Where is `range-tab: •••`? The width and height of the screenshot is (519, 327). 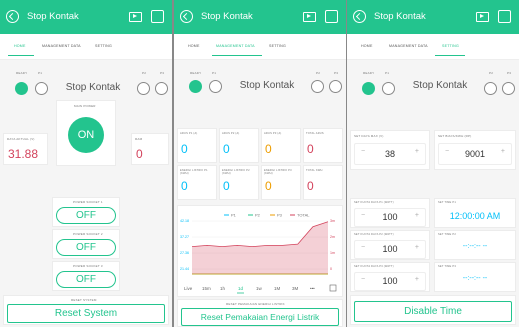
range-tab: ••• is located at coordinates (312, 288).